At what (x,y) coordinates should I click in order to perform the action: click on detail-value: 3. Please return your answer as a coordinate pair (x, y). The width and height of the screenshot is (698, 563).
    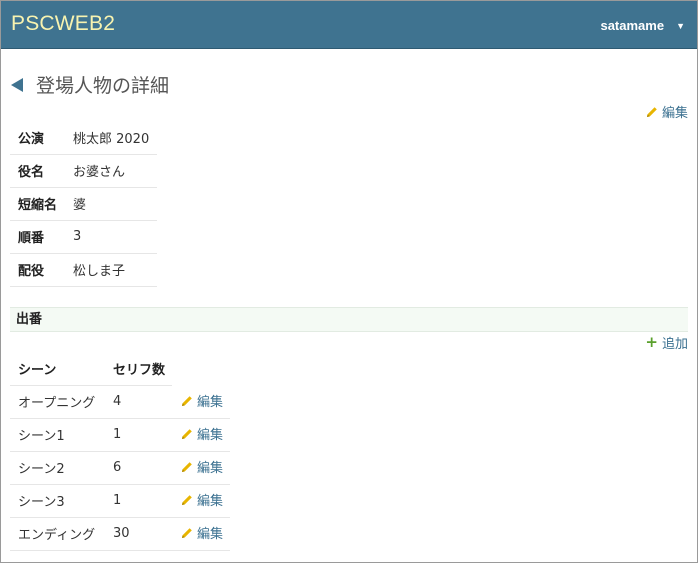
    Looking at the image, I should click on (111, 237).